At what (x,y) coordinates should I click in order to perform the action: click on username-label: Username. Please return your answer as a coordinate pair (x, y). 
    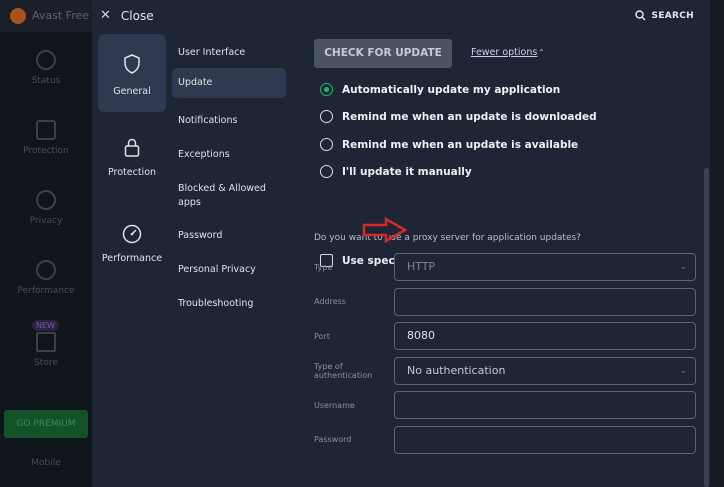
    Looking at the image, I should click on (334, 405).